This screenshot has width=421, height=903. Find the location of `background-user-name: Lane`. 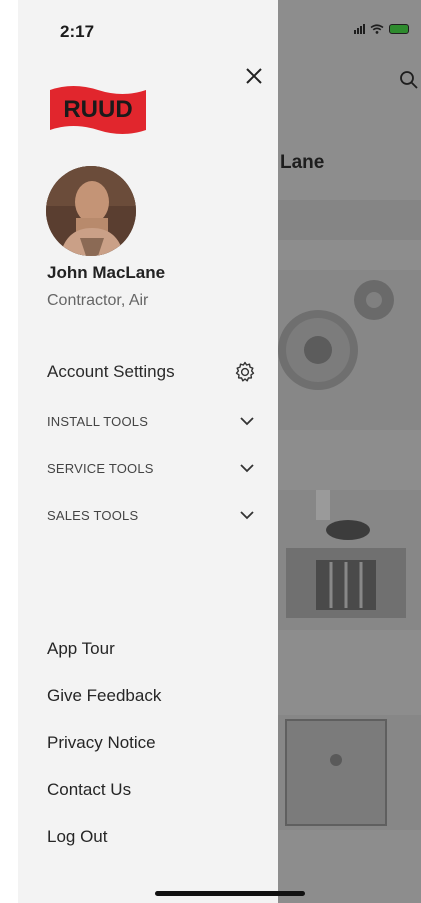

background-user-name: Lane is located at coordinates (302, 162).